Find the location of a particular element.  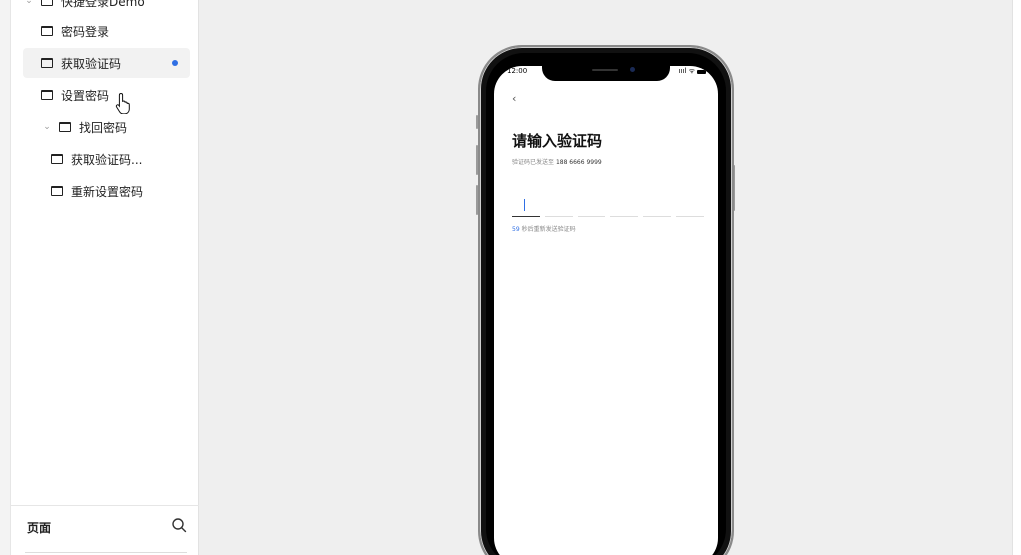

status-bar-icons: ıııl ᯤ is located at coordinates (692, 71).